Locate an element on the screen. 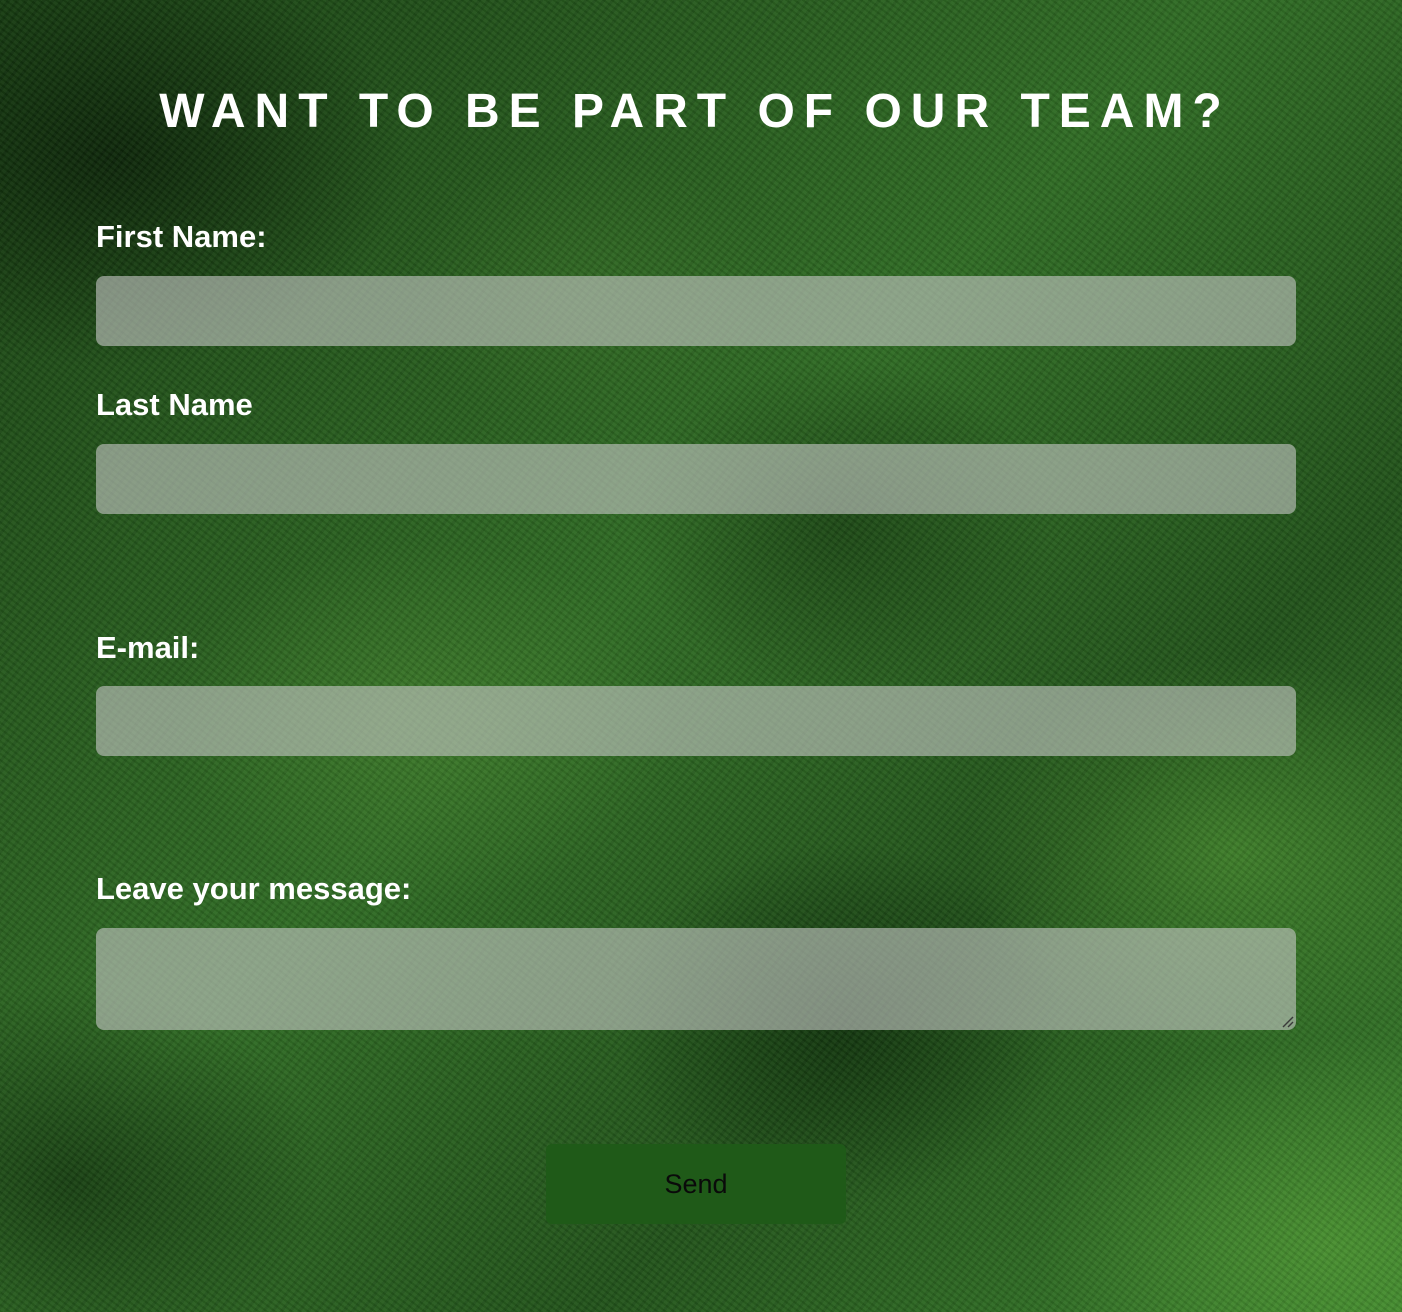 The image size is (1402, 1312). last-name-label: Last Name is located at coordinates (174, 404).